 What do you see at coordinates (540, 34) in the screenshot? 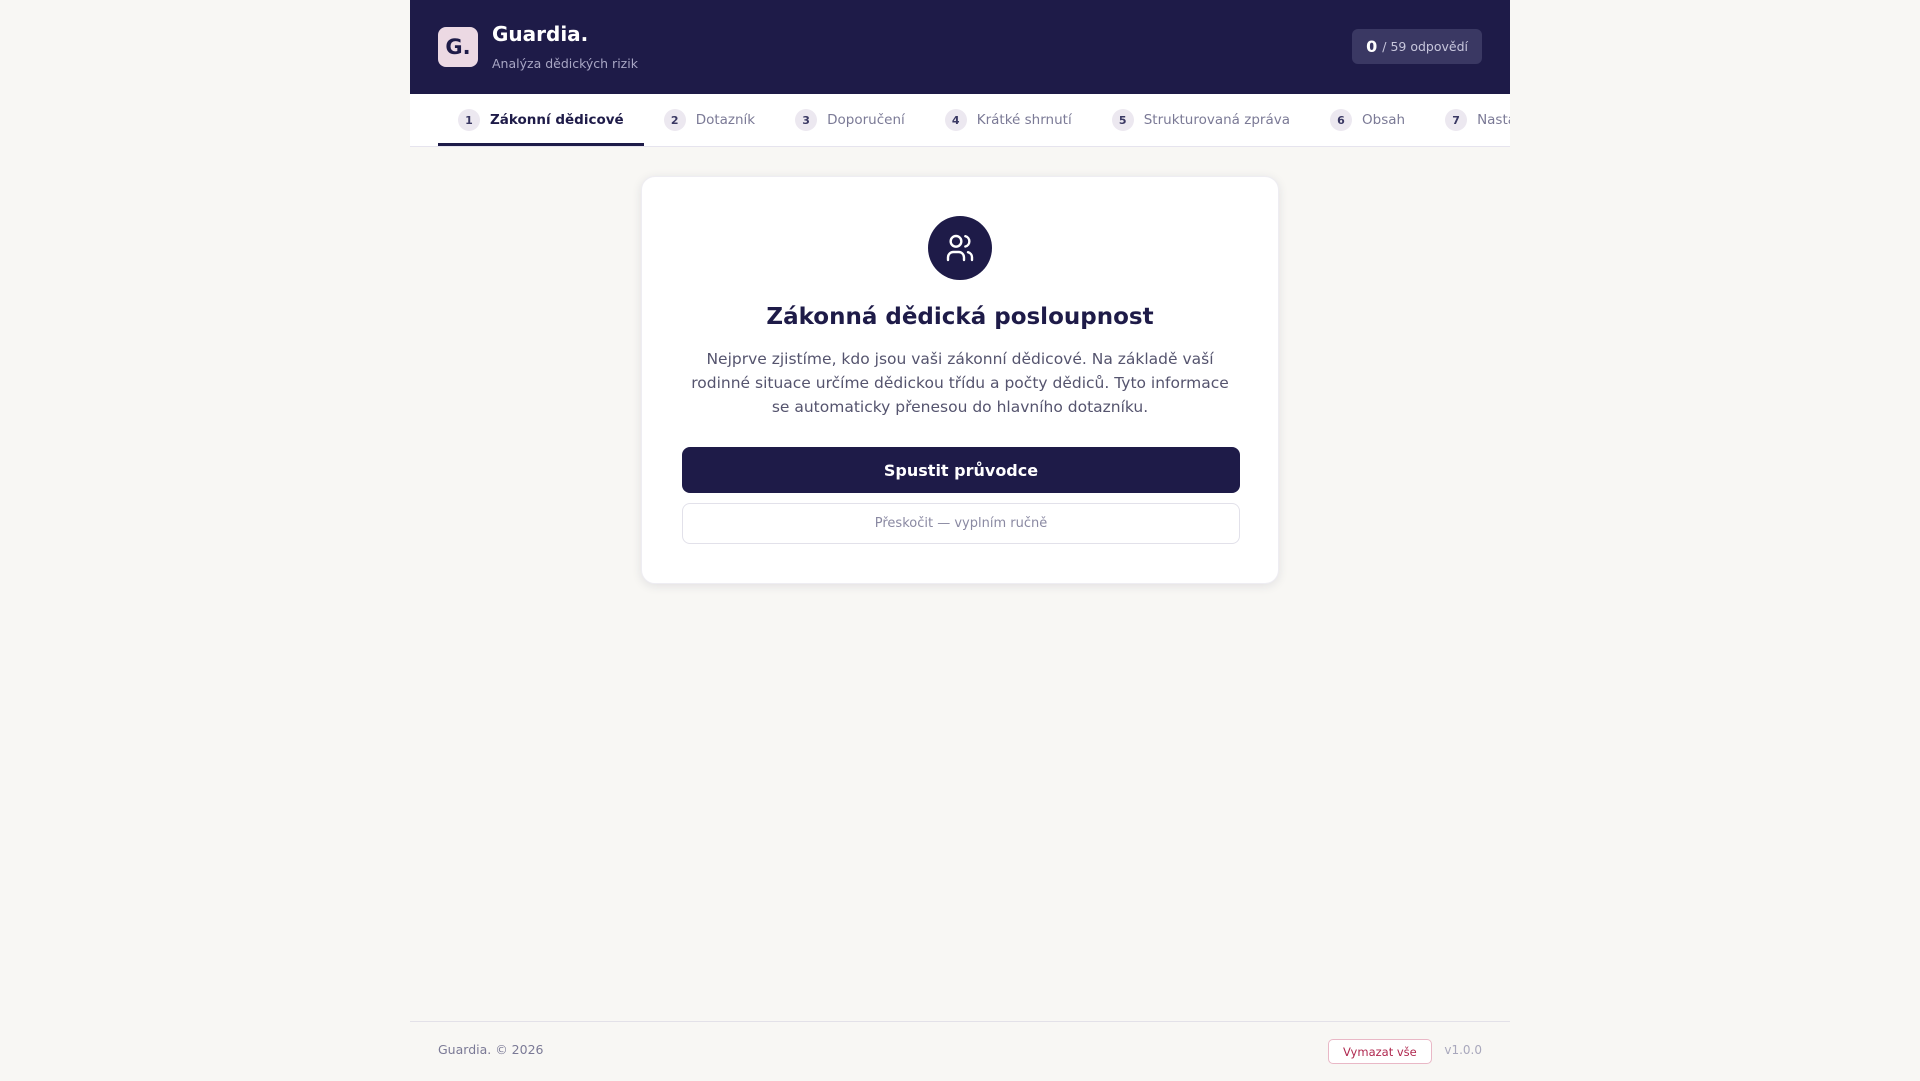
I see `brand-name: Guardia.` at bounding box center [540, 34].